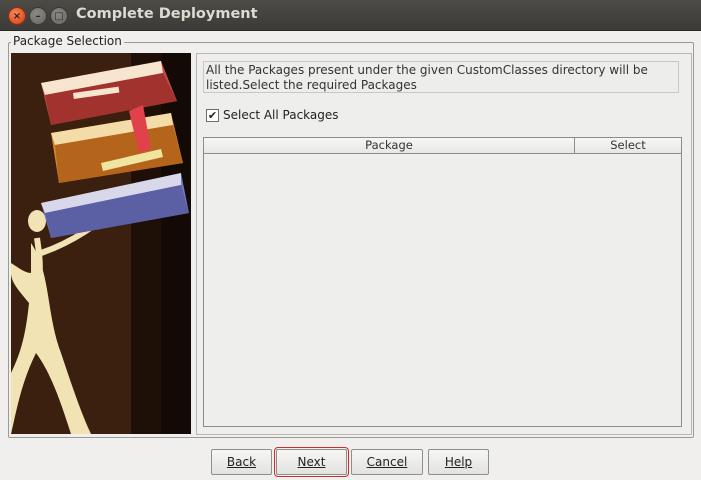 The height and width of the screenshot is (480, 701). I want to click on cancel-button: Cancel, so click(387, 462).